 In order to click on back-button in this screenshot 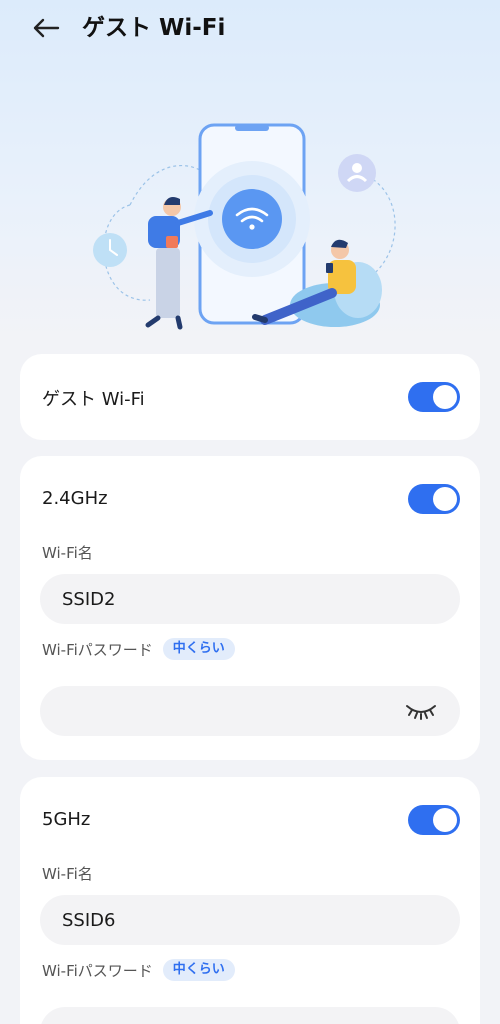, I will do `click(46, 28)`.